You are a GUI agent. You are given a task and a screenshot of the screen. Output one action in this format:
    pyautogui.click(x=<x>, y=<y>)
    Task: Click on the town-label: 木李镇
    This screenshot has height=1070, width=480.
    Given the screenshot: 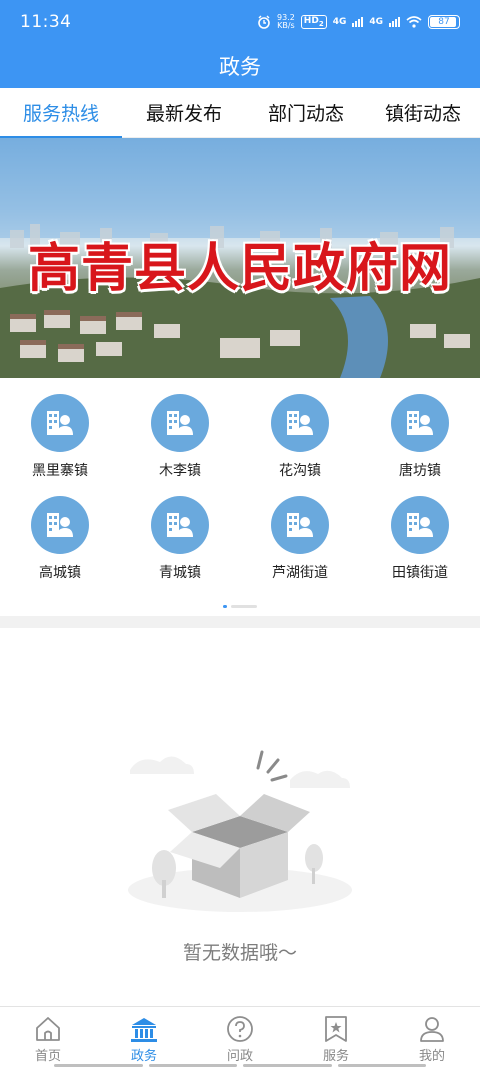 What is the action you would take?
    pyautogui.click(x=180, y=471)
    